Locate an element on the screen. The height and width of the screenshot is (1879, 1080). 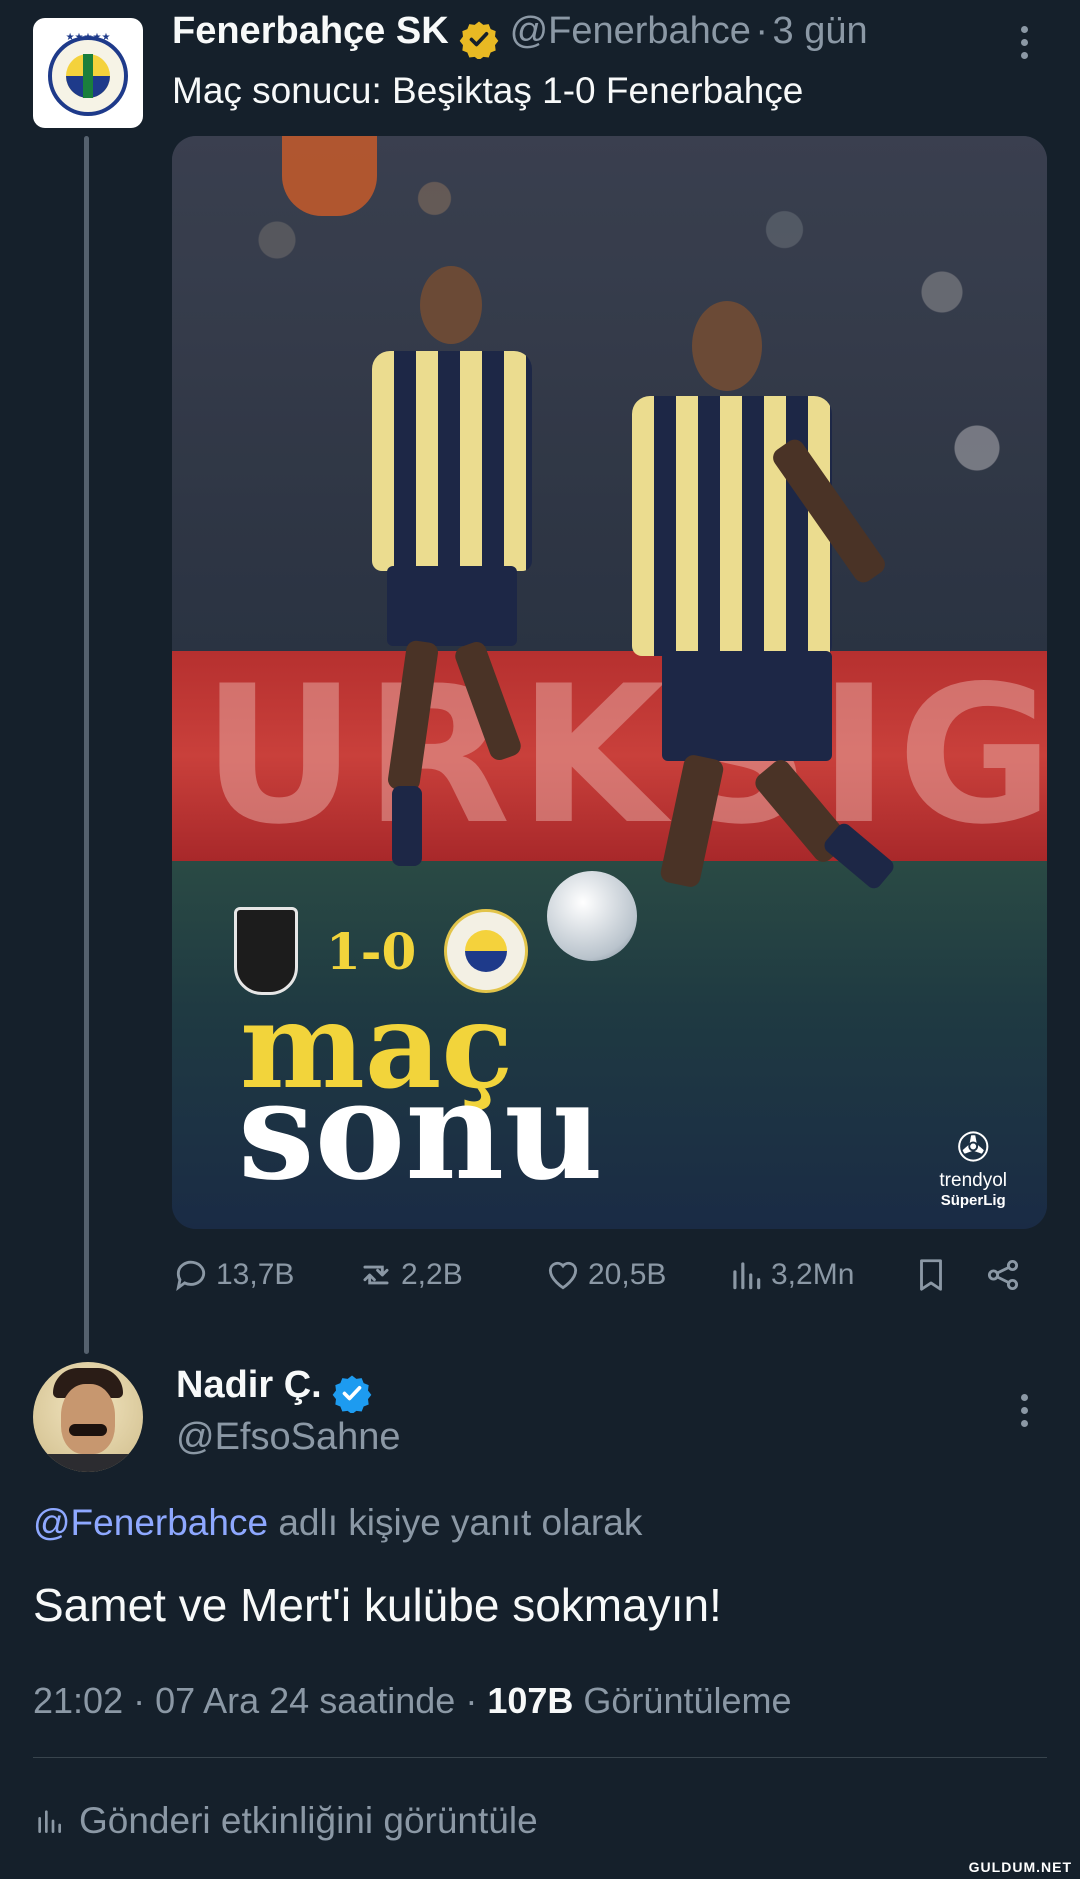
post-activity-link: Gönderi etkinliğini görüntüle is located at coordinates (285, 1821).